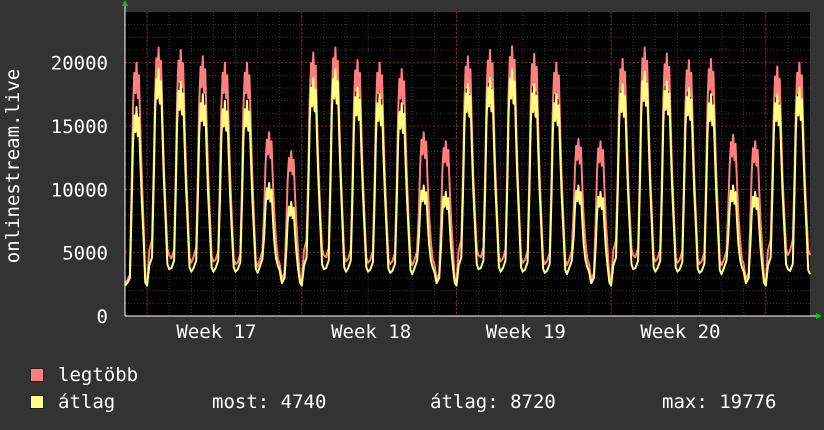 The height and width of the screenshot is (430, 824). What do you see at coordinates (680, 332) in the screenshot?
I see `x-tick-label: Week 20` at bounding box center [680, 332].